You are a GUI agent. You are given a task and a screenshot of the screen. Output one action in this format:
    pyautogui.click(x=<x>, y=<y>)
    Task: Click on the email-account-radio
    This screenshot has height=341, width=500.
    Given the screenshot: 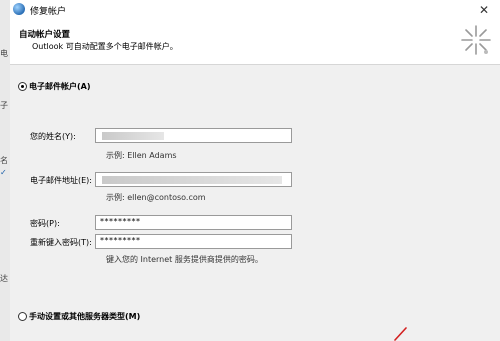 What is the action you would take?
    pyautogui.click(x=22, y=86)
    